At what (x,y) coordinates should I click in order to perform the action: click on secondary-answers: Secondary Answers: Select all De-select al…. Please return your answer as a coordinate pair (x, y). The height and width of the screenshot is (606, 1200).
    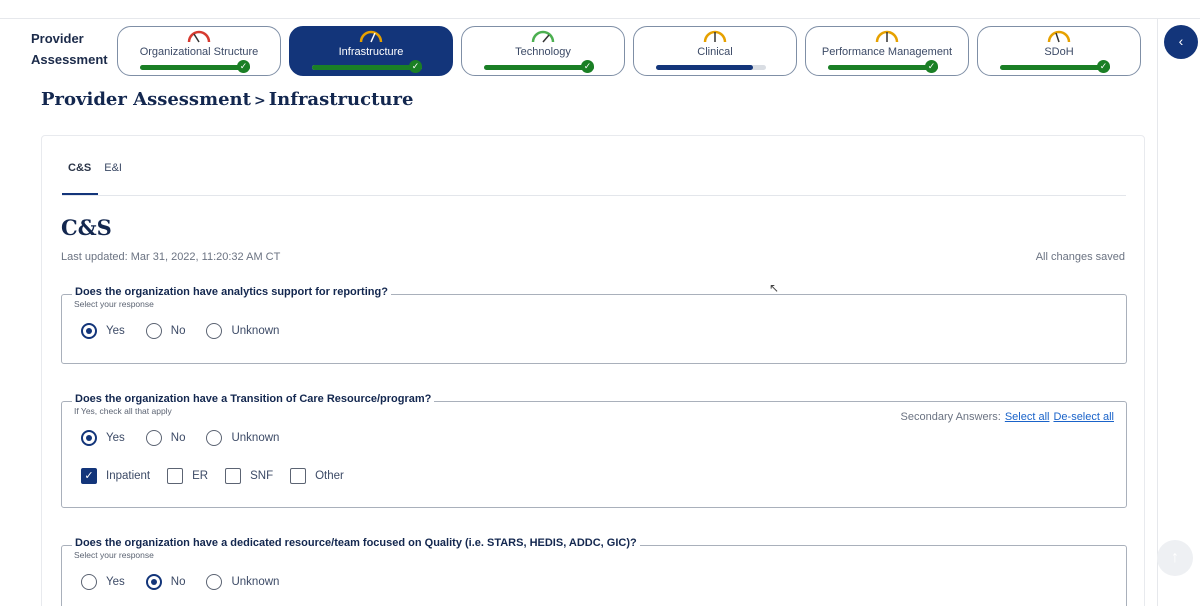
    Looking at the image, I should click on (1007, 417).